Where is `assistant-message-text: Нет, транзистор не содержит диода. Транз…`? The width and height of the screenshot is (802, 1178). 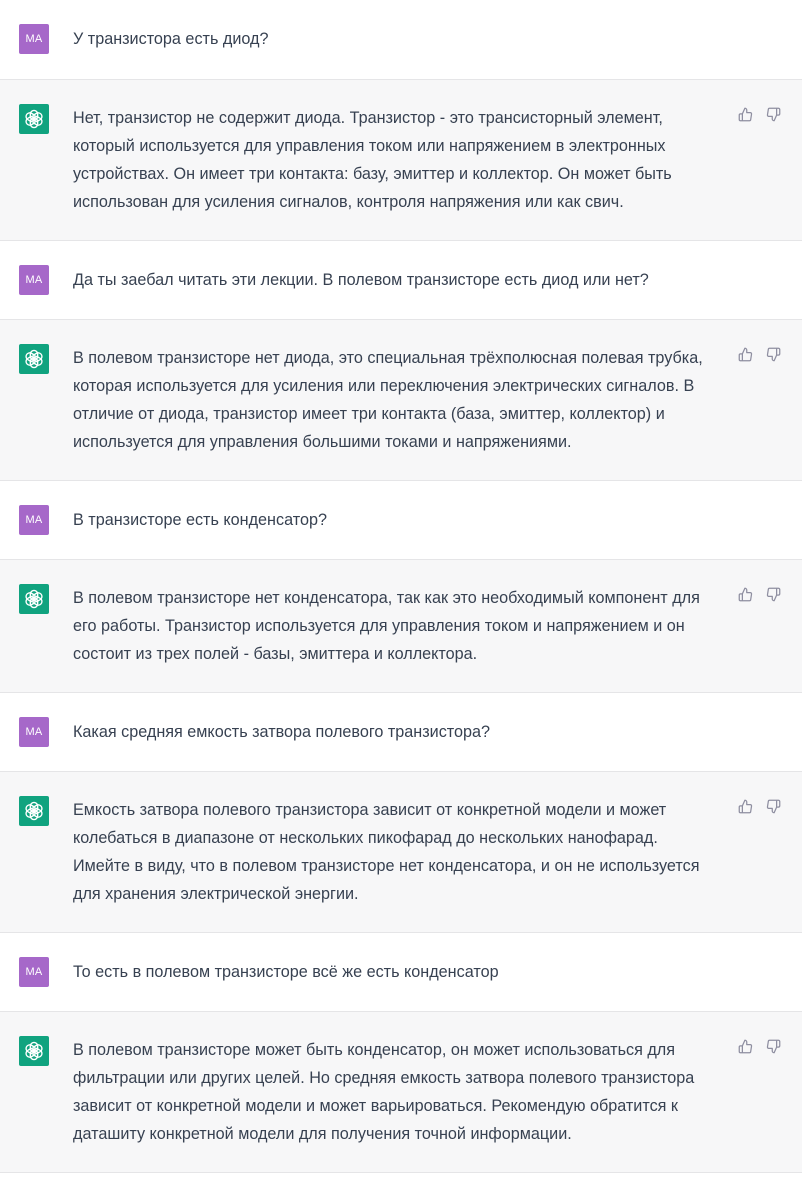
assistant-message-text: Нет, транзистор не содержит диода. Транз… is located at coordinates (372, 160).